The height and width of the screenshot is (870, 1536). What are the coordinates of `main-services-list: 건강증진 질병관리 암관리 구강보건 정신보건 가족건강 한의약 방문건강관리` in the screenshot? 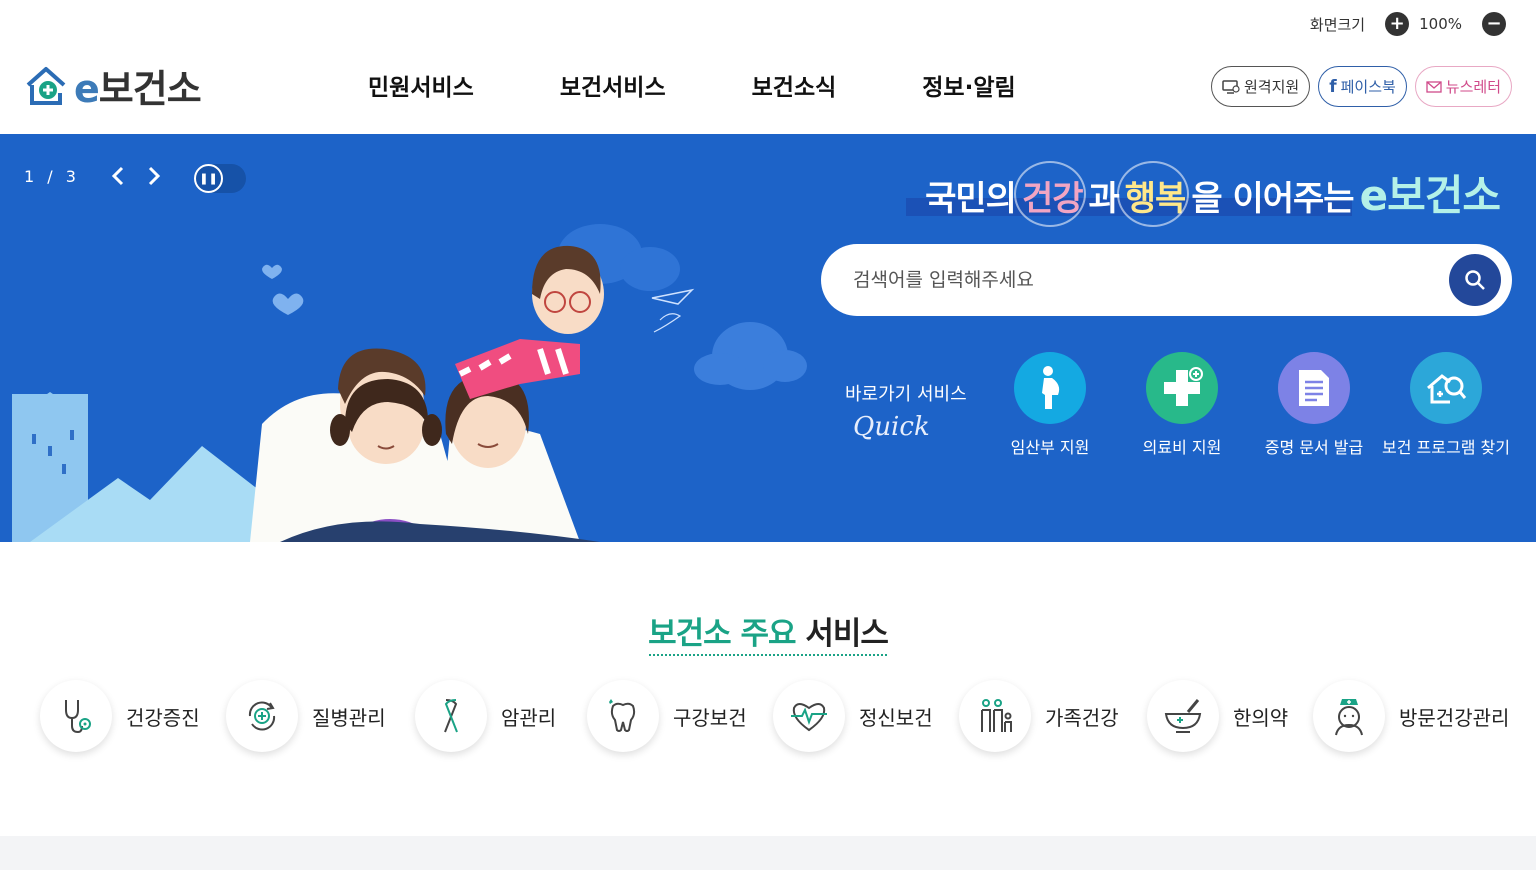 It's located at (768, 717).